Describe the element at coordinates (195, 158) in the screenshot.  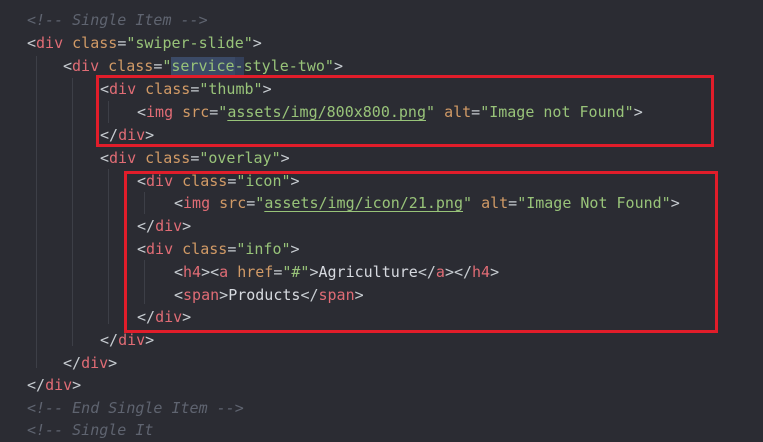
I see `code-line-7: <div class="overlay">` at that location.